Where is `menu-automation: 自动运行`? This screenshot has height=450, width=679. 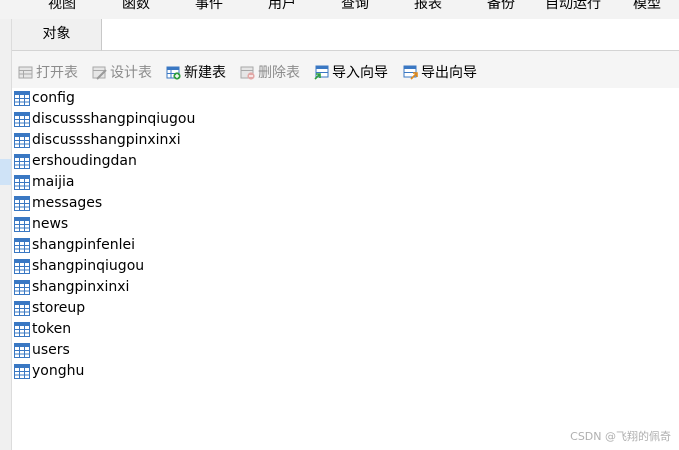
menu-automation: 自动运行 is located at coordinates (573, 7).